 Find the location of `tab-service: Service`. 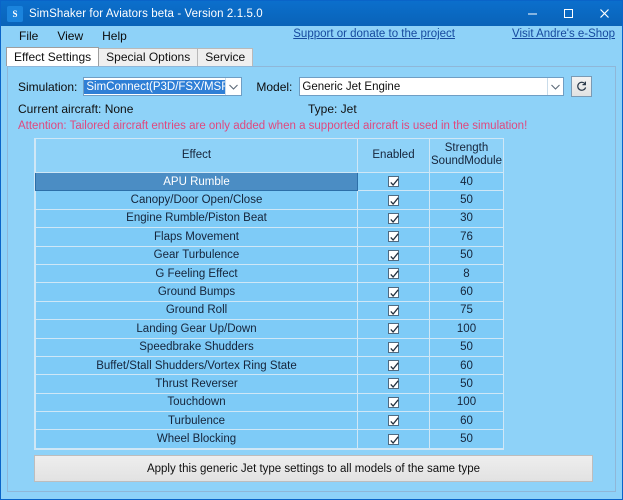

tab-service: Service is located at coordinates (225, 57).